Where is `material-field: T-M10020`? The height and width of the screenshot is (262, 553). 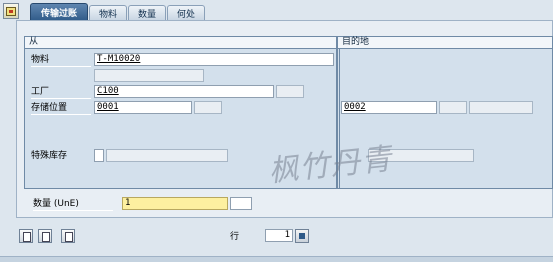
material-field: T-M10020 is located at coordinates (214, 59).